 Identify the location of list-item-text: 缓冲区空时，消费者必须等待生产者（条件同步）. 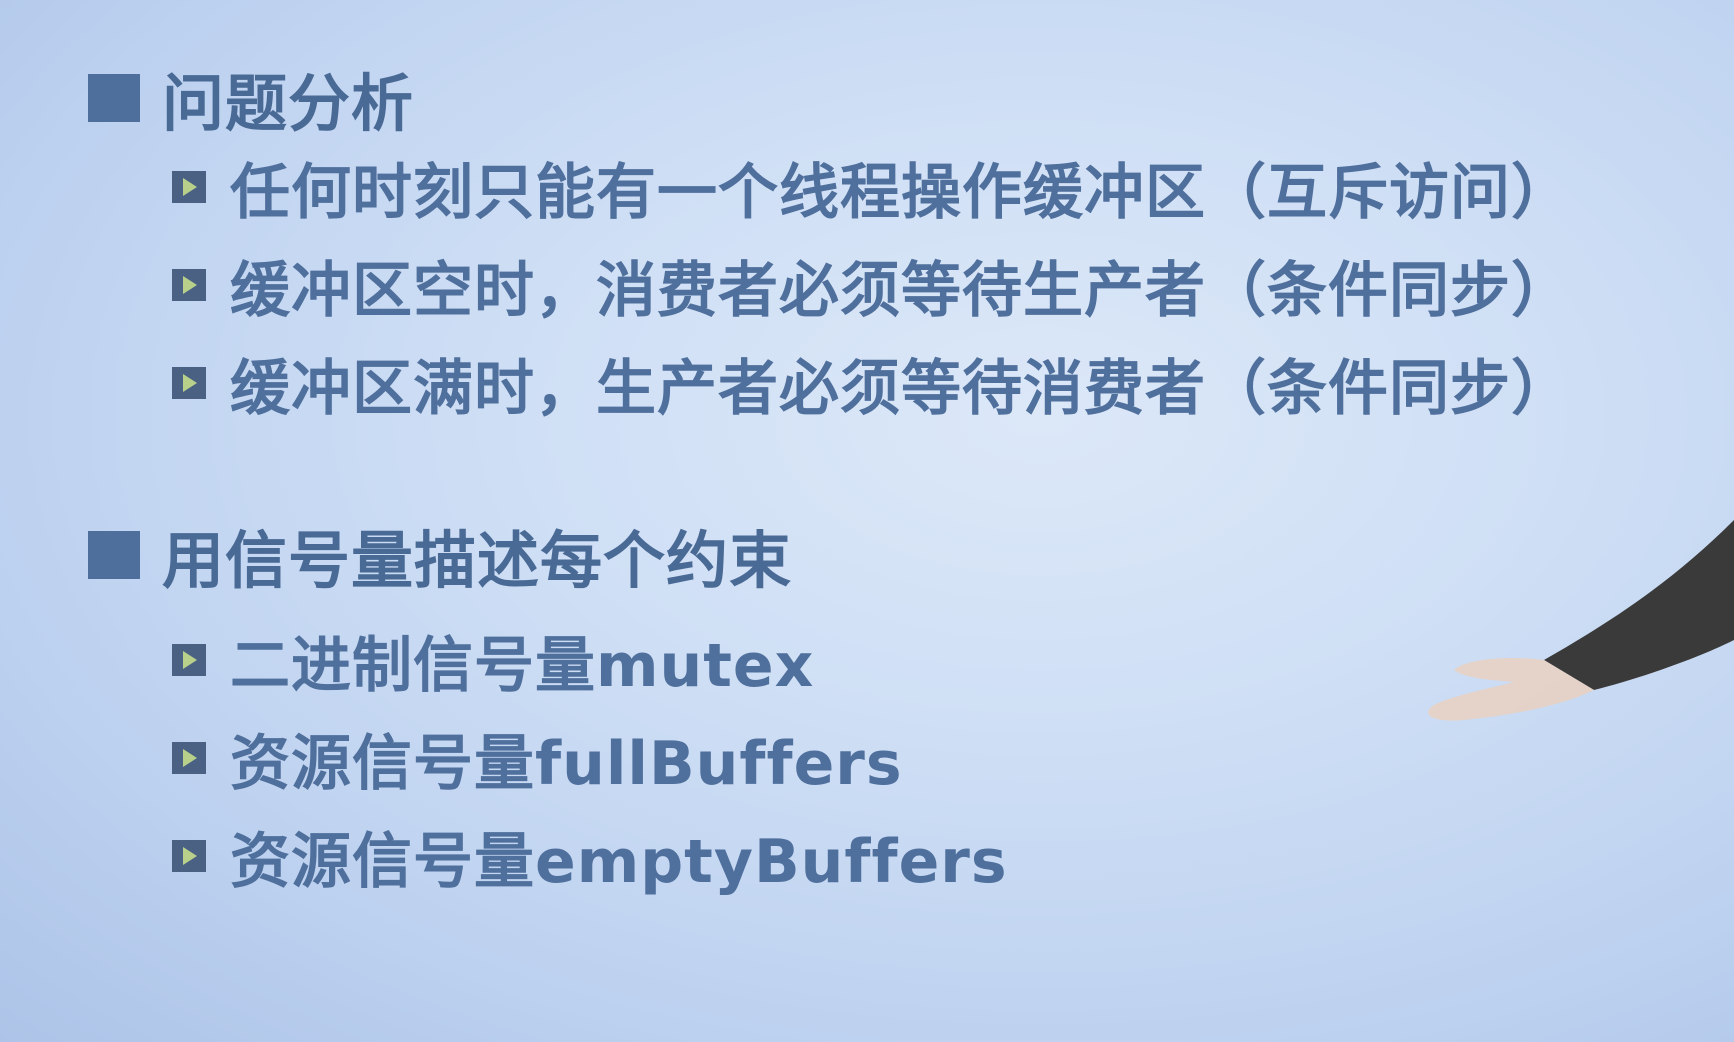
(901, 290).